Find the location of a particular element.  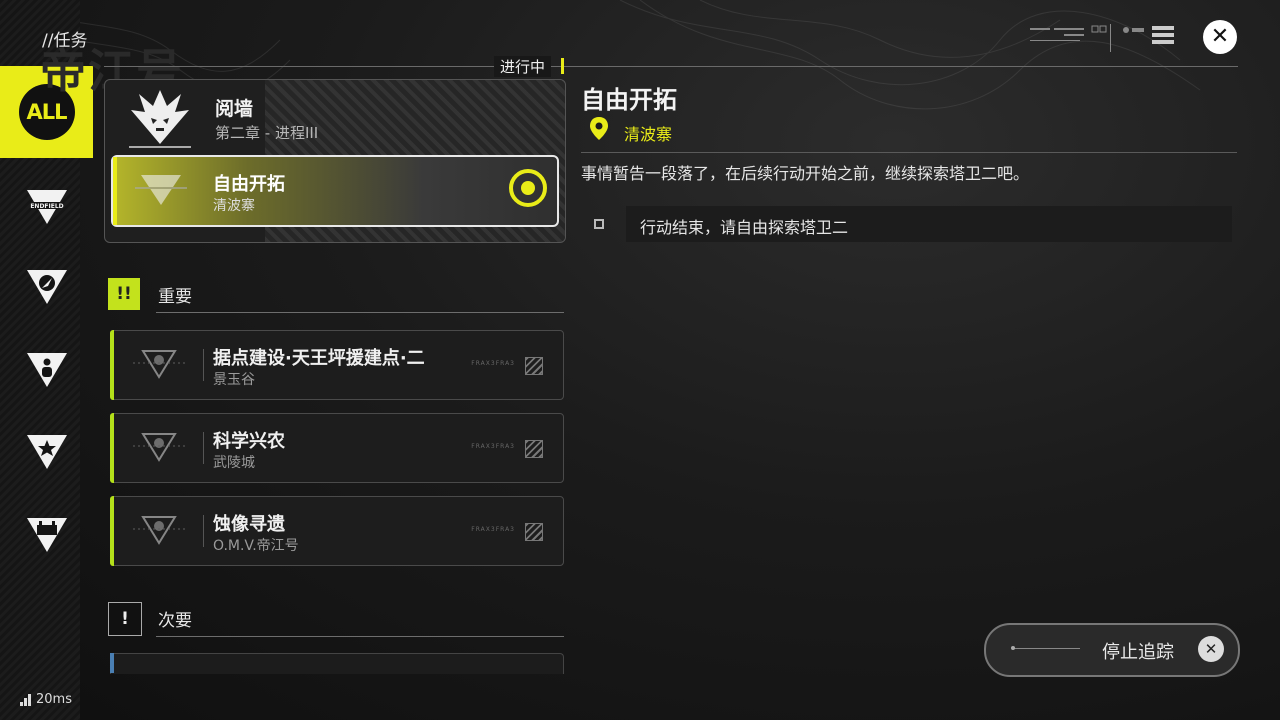

side-quests-divider is located at coordinates (360, 636).